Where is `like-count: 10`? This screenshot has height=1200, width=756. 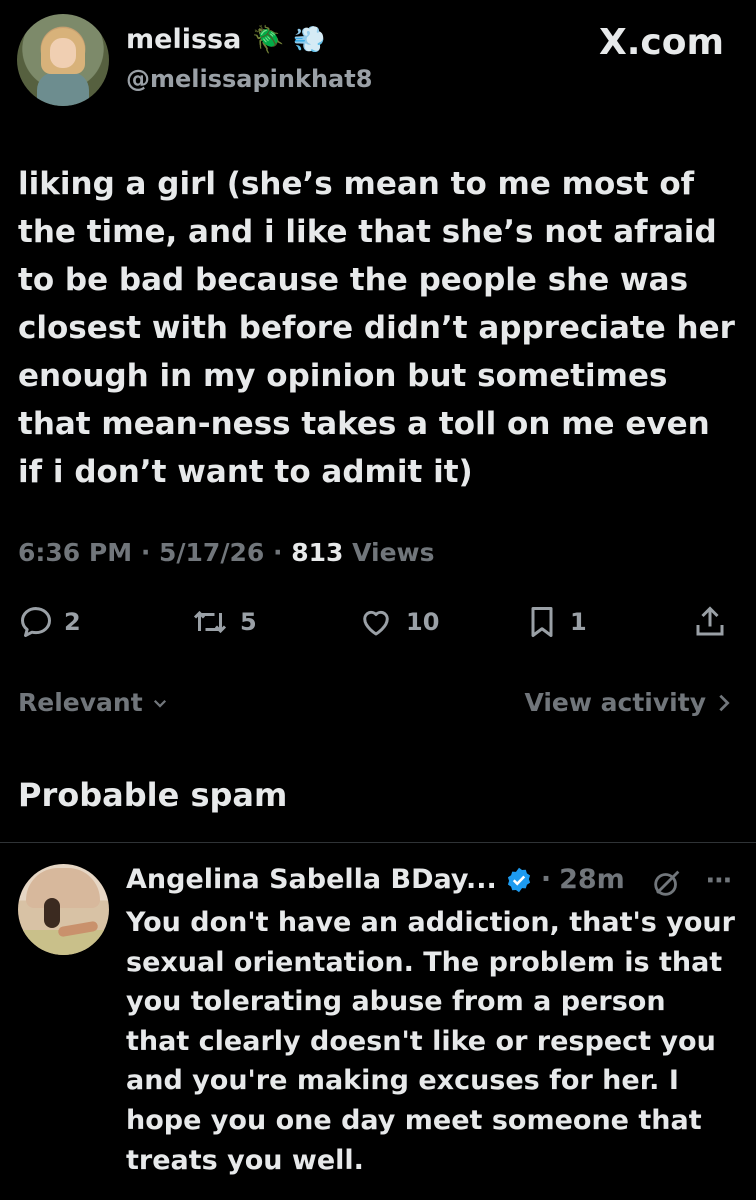
like-count: 10 is located at coordinates (423, 622).